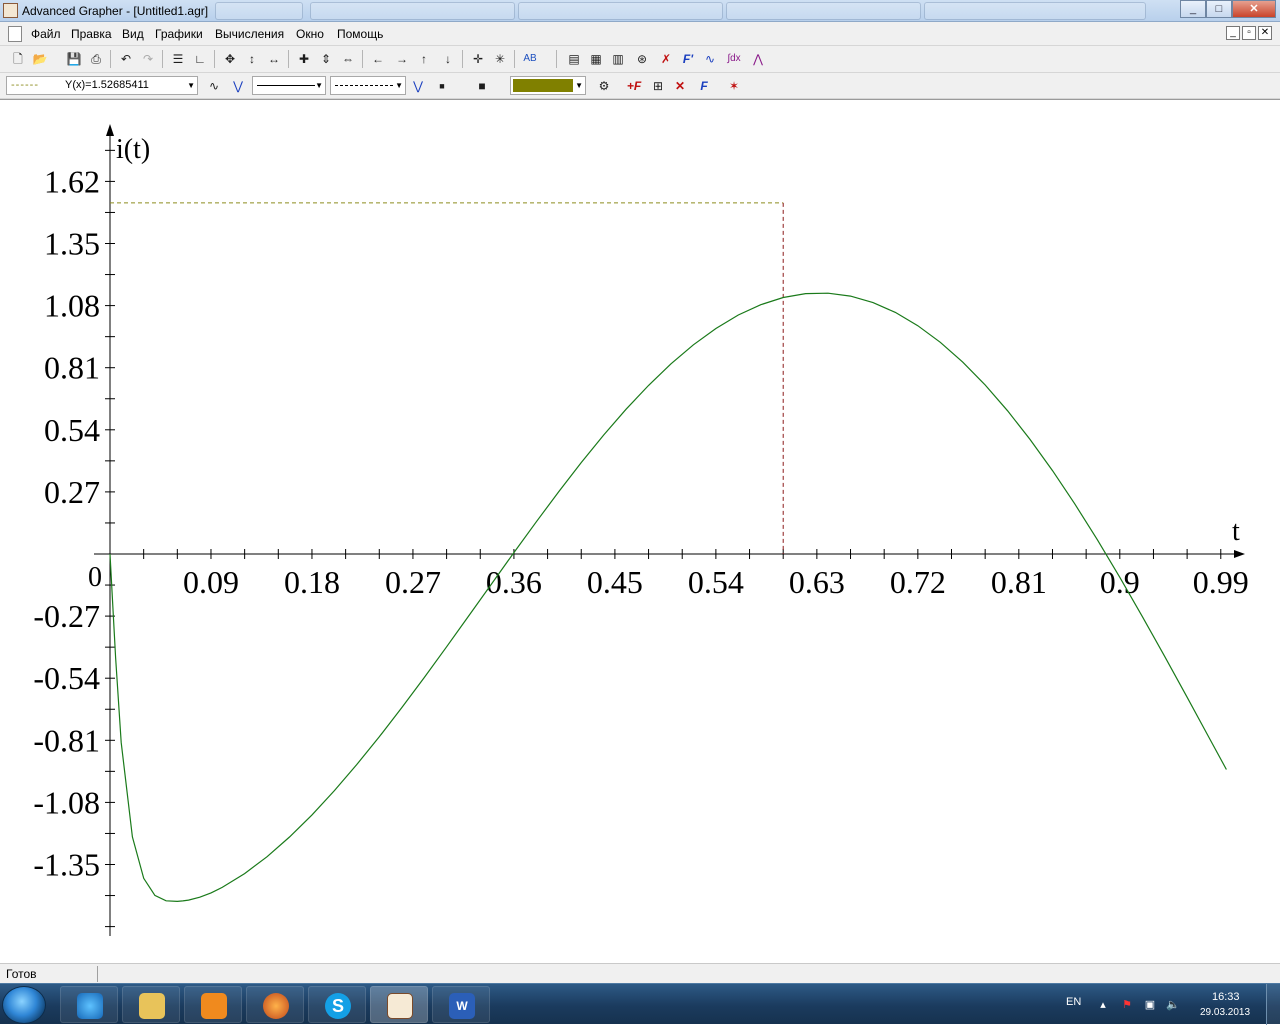  I want to click on mdi-close-button: ✕, so click(1265, 33).